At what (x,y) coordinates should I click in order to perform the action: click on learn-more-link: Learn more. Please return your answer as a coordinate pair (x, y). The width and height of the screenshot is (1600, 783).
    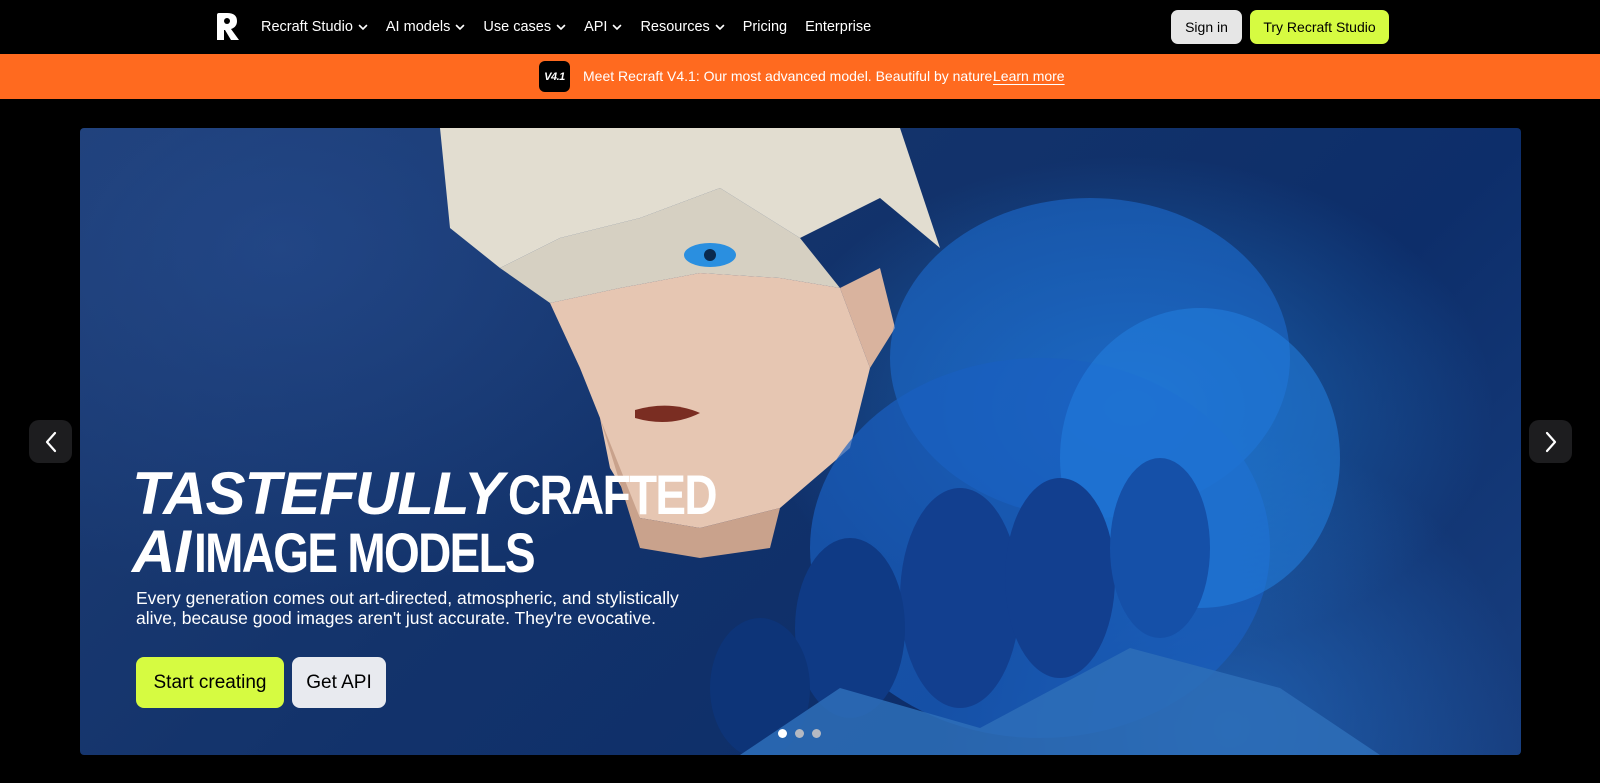
    Looking at the image, I should click on (1029, 76).